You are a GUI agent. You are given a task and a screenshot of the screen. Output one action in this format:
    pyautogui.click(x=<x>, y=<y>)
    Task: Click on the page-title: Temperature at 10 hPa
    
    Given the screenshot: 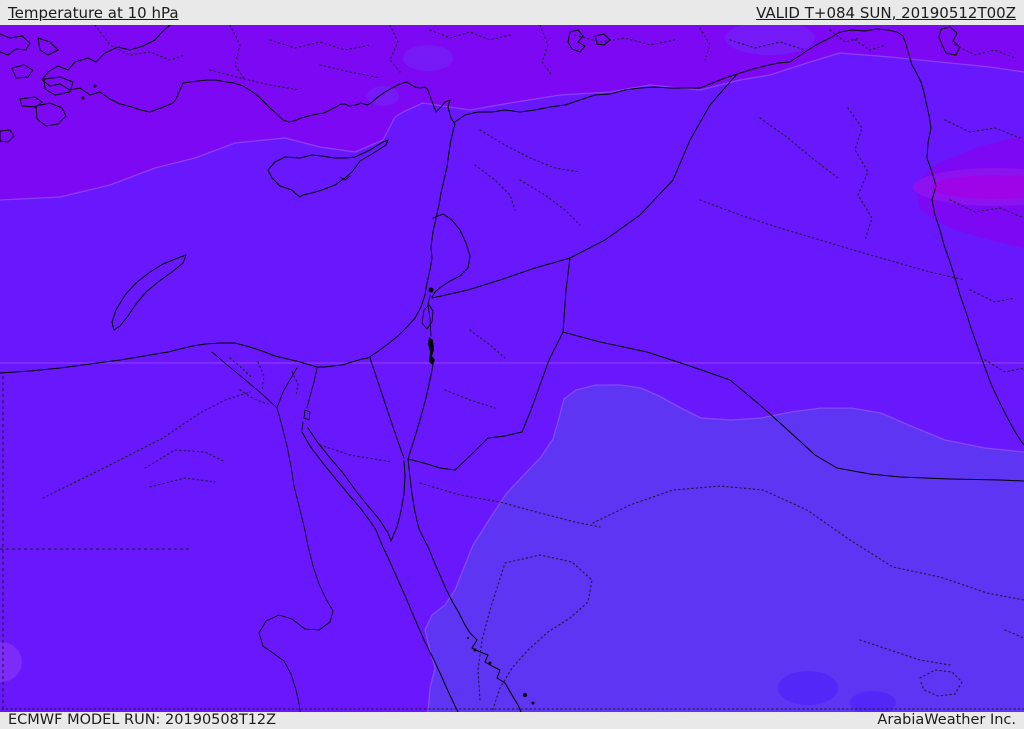 What is the action you would take?
    pyautogui.click(x=93, y=12)
    